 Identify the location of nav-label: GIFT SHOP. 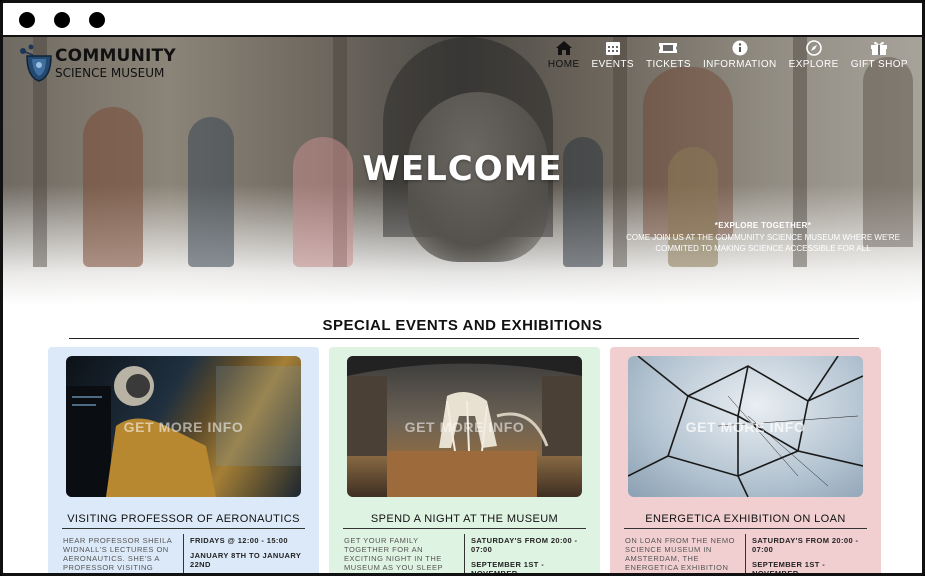
(879, 64).